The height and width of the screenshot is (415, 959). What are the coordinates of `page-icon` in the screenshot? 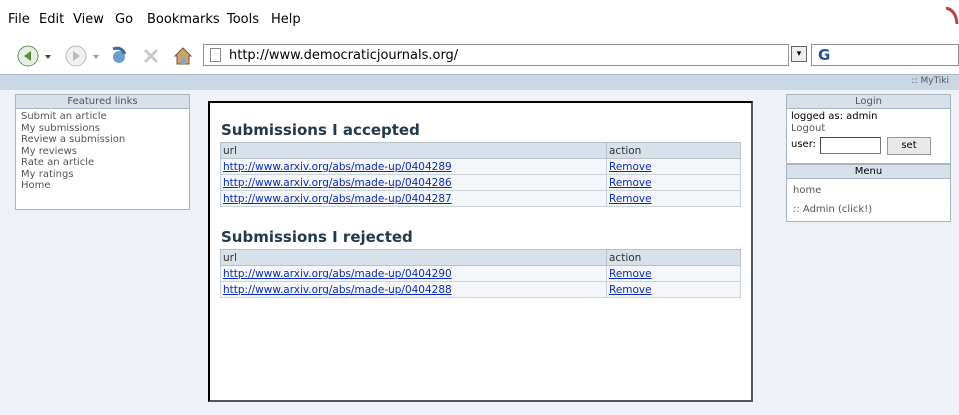 It's located at (215, 55).